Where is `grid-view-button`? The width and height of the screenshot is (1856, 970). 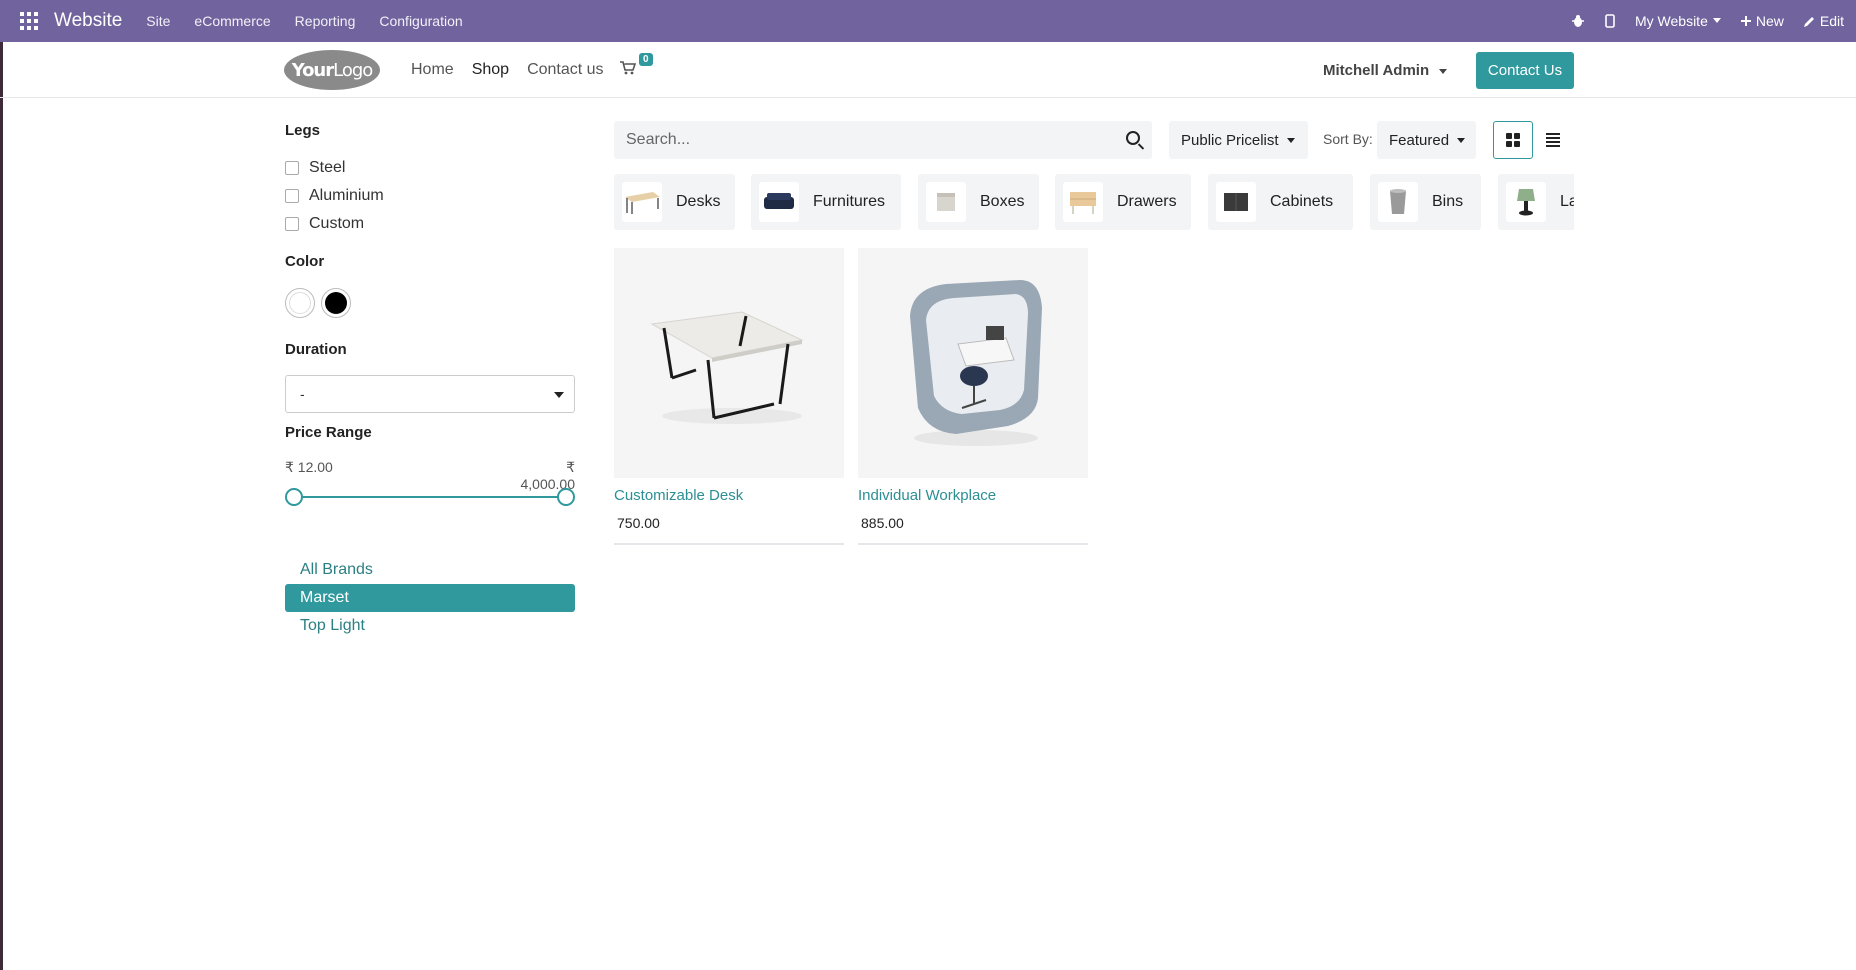
grid-view-button is located at coordinates (1513, 140).